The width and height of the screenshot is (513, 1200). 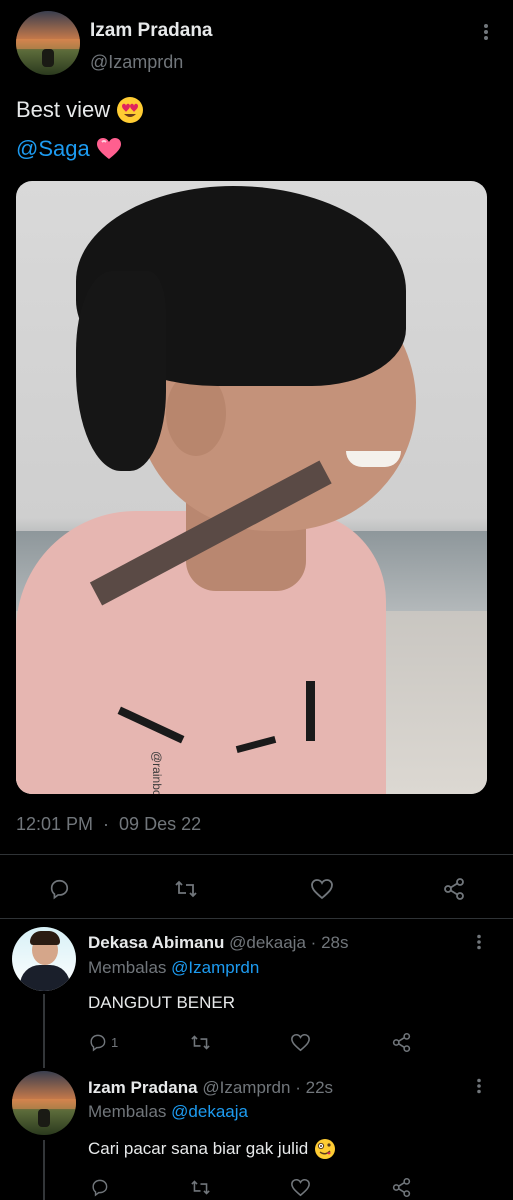 I want to click on replying-to-link: @dekaaja, so click(x=209, y=1111).